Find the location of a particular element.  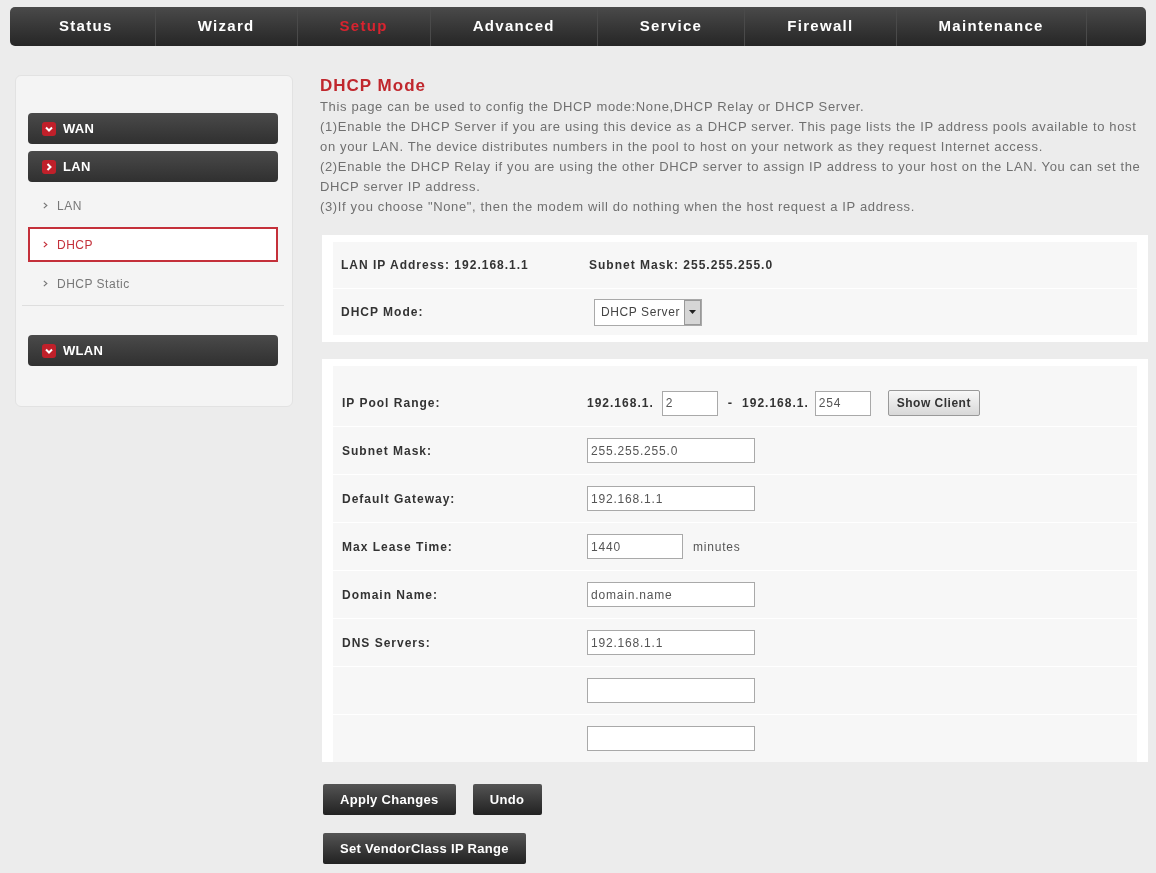

input-field: 254 is located at coordinates (842, 403).